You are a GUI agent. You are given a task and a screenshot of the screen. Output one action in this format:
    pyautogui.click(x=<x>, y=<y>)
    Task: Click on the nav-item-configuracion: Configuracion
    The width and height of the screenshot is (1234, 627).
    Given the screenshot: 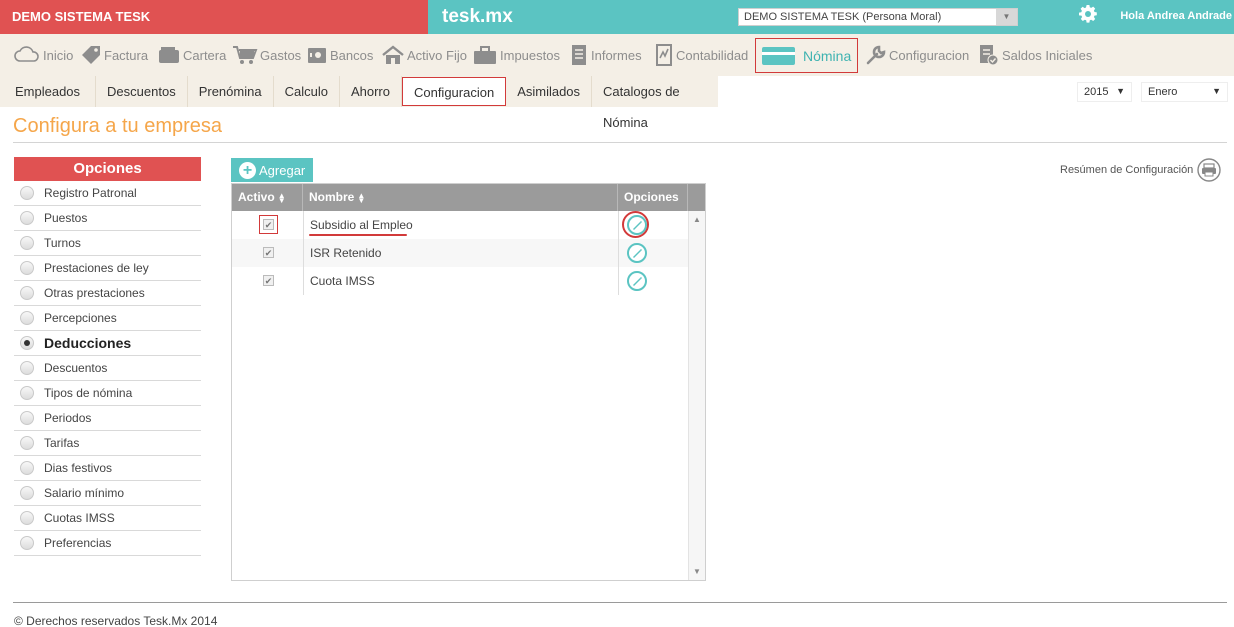 What is the action you would take?
    pyautogui.click(x=917, y=55)
    